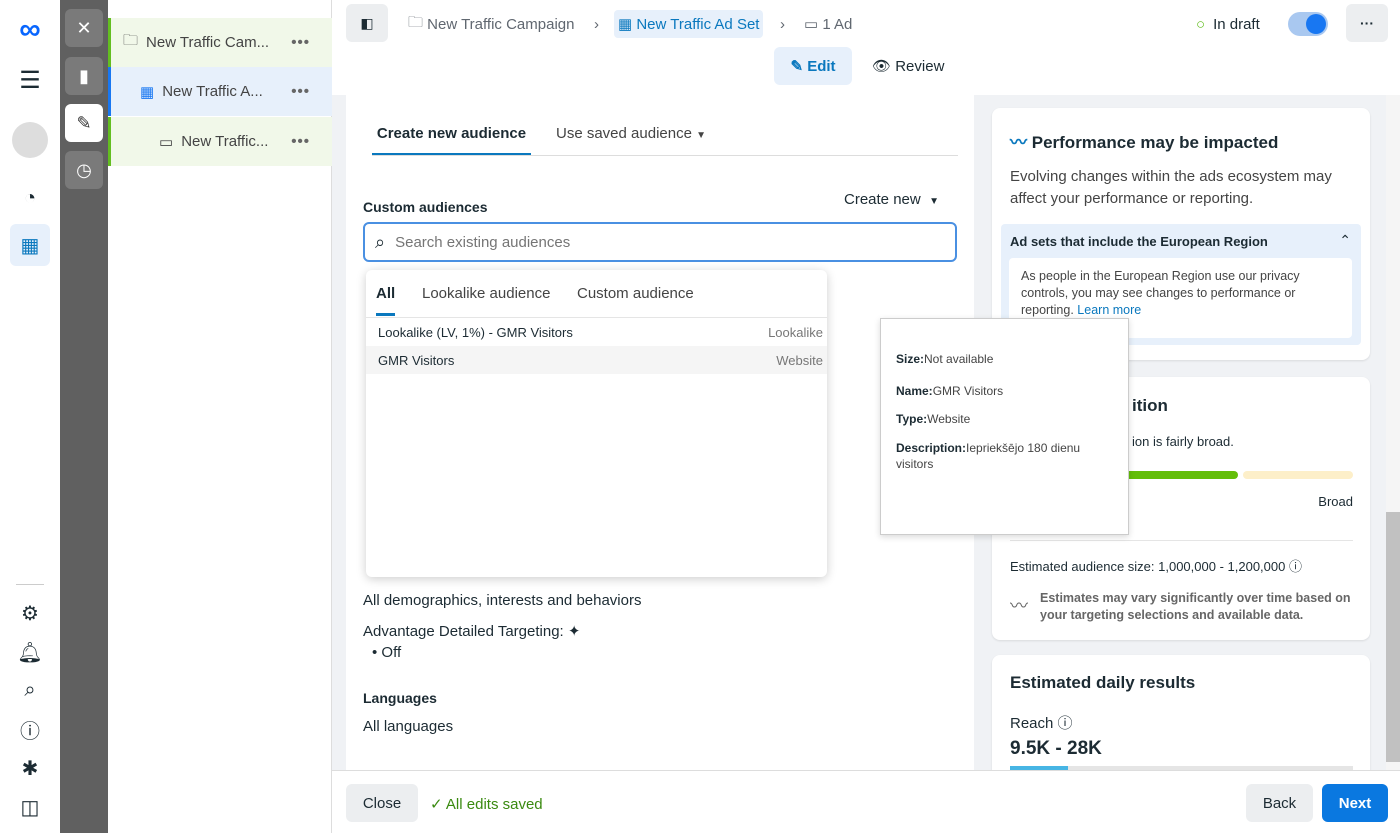 The image size is (1400, 833). What do you see at coordinates (799, 66) in the screenshot?
I see `pencil-icon: ✎` at bounding box center [799, 66].